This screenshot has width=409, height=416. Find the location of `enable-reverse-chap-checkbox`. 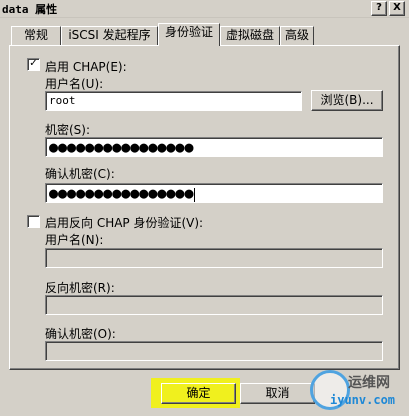

enable-reverse-chap-checkbox is located at coordinates (33, 221).